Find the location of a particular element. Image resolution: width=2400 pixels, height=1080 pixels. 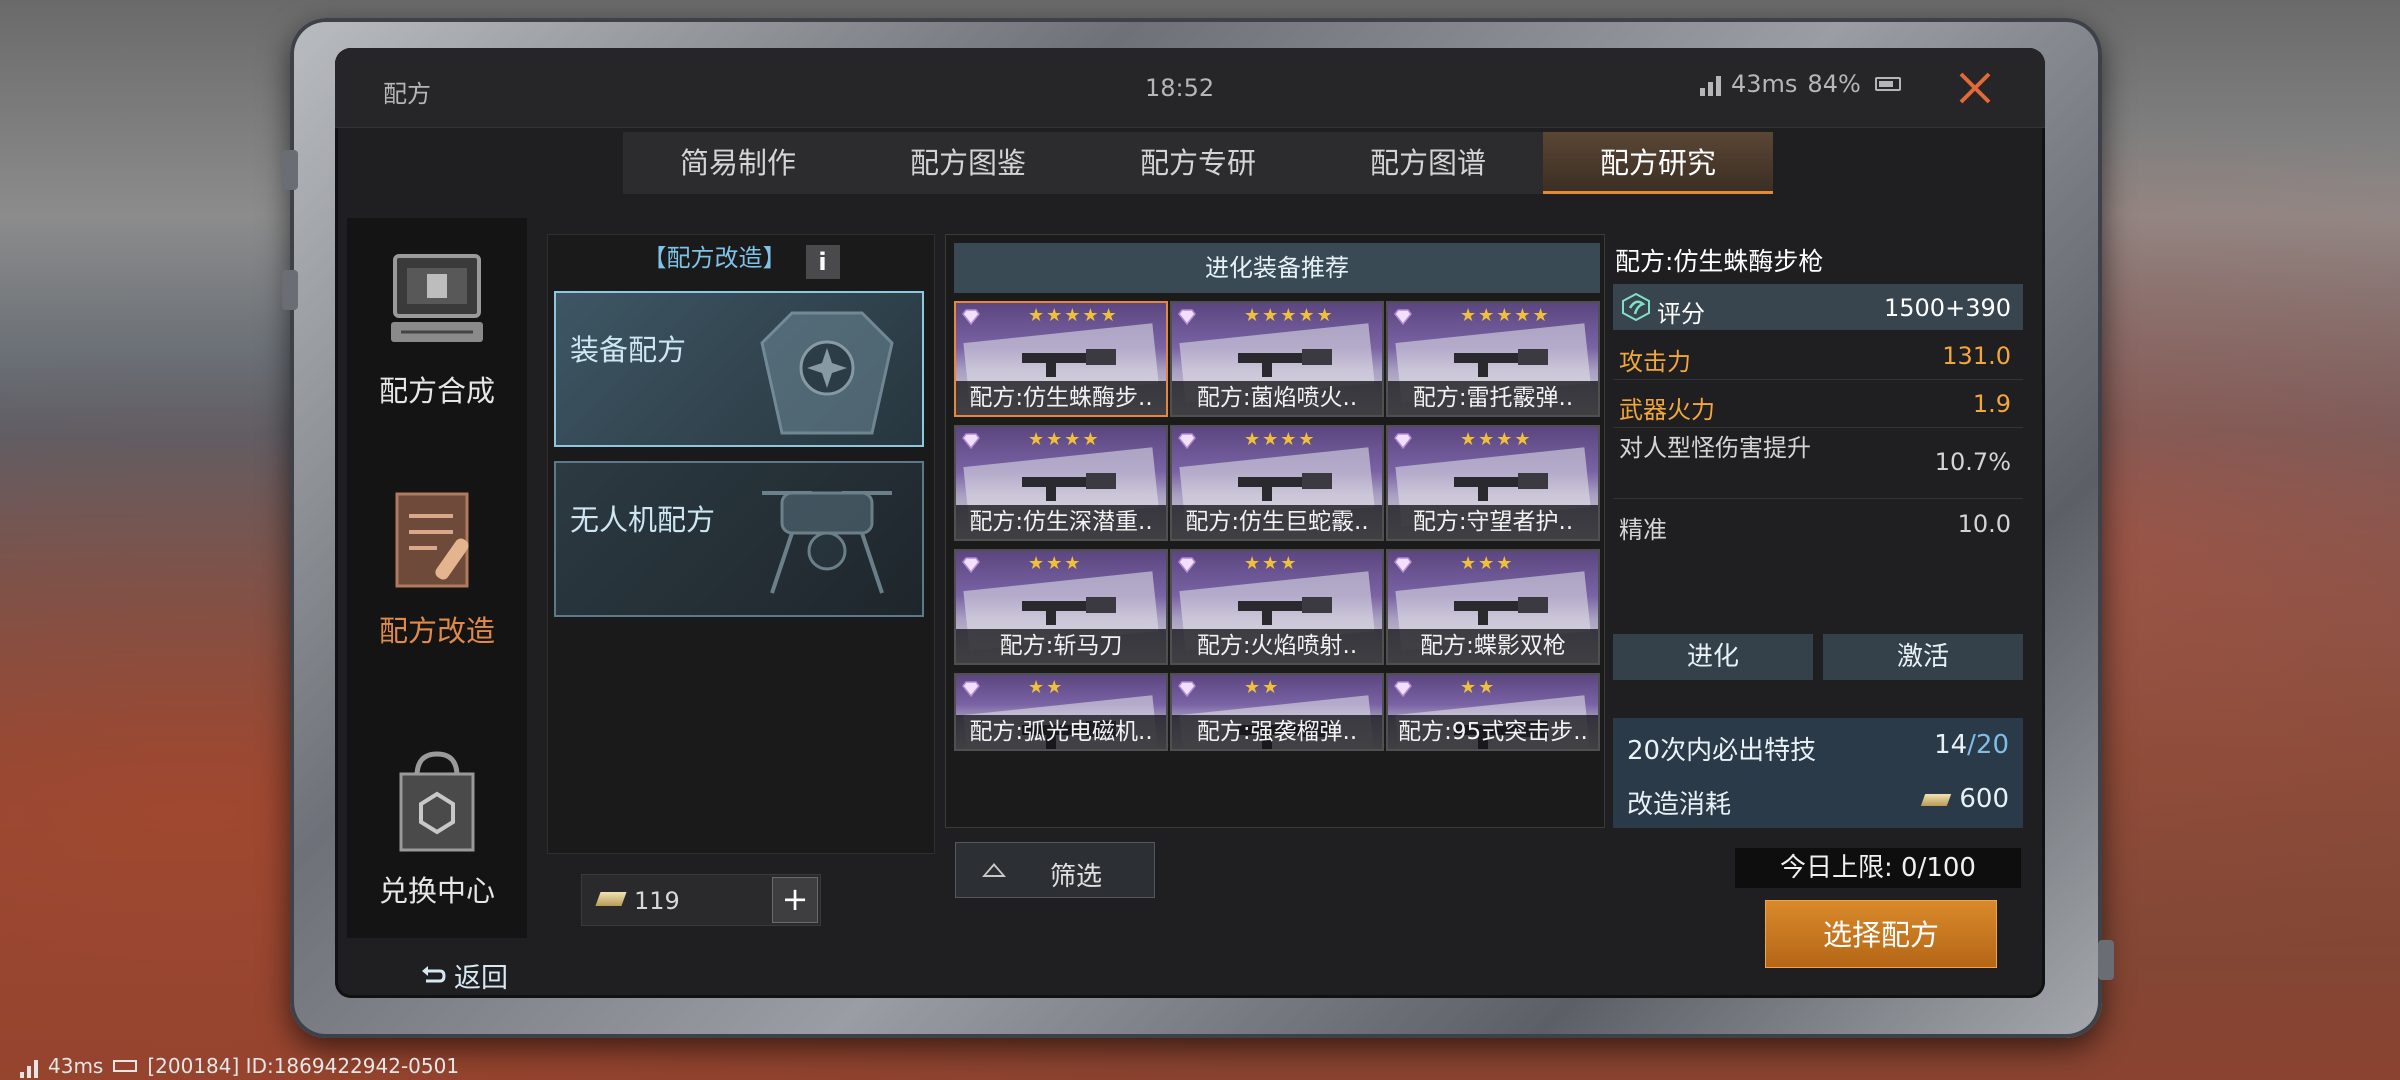

sidebar-item-recipe-synthesis: 配方合成 is located at coordinates (437, 328).